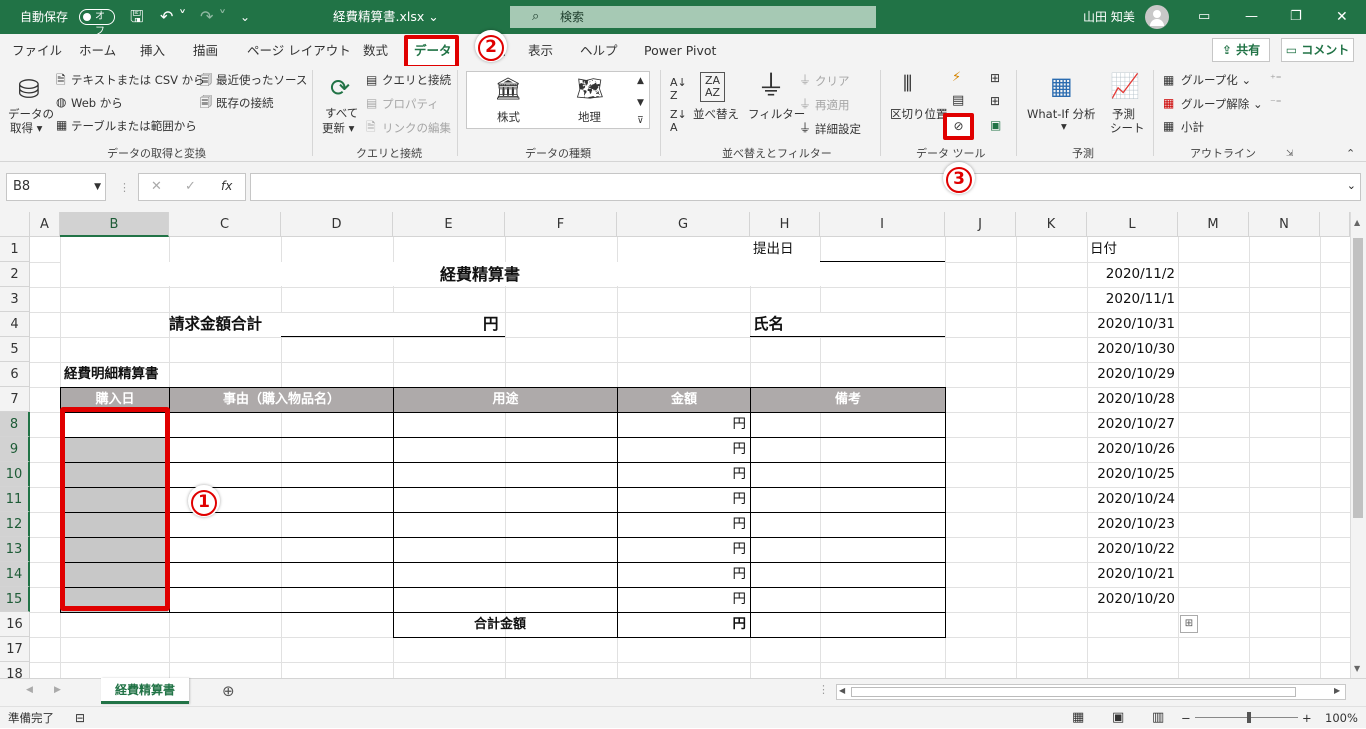  I want to click on detail-title: 経費明細精算書, so click(111, 374).